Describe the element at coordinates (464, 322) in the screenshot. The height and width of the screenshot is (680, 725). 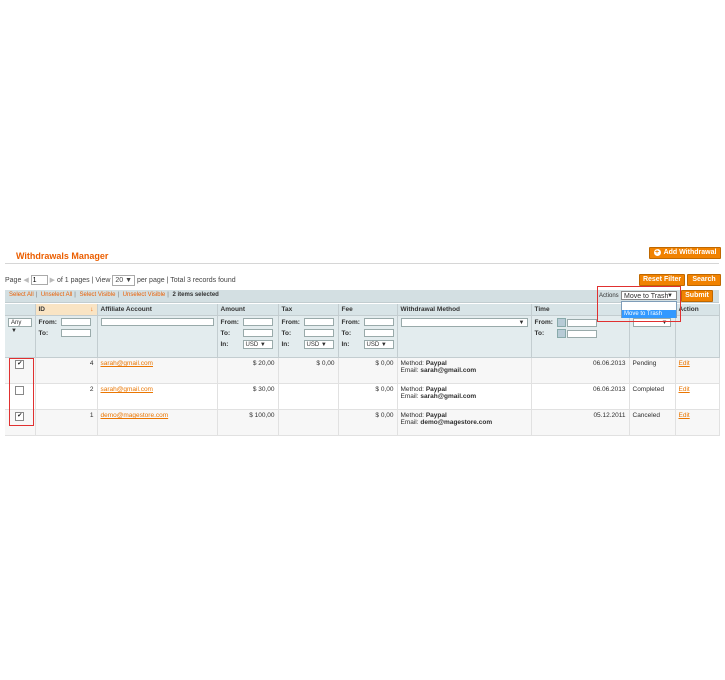
I see `method-filter-select: ▼` at that location.